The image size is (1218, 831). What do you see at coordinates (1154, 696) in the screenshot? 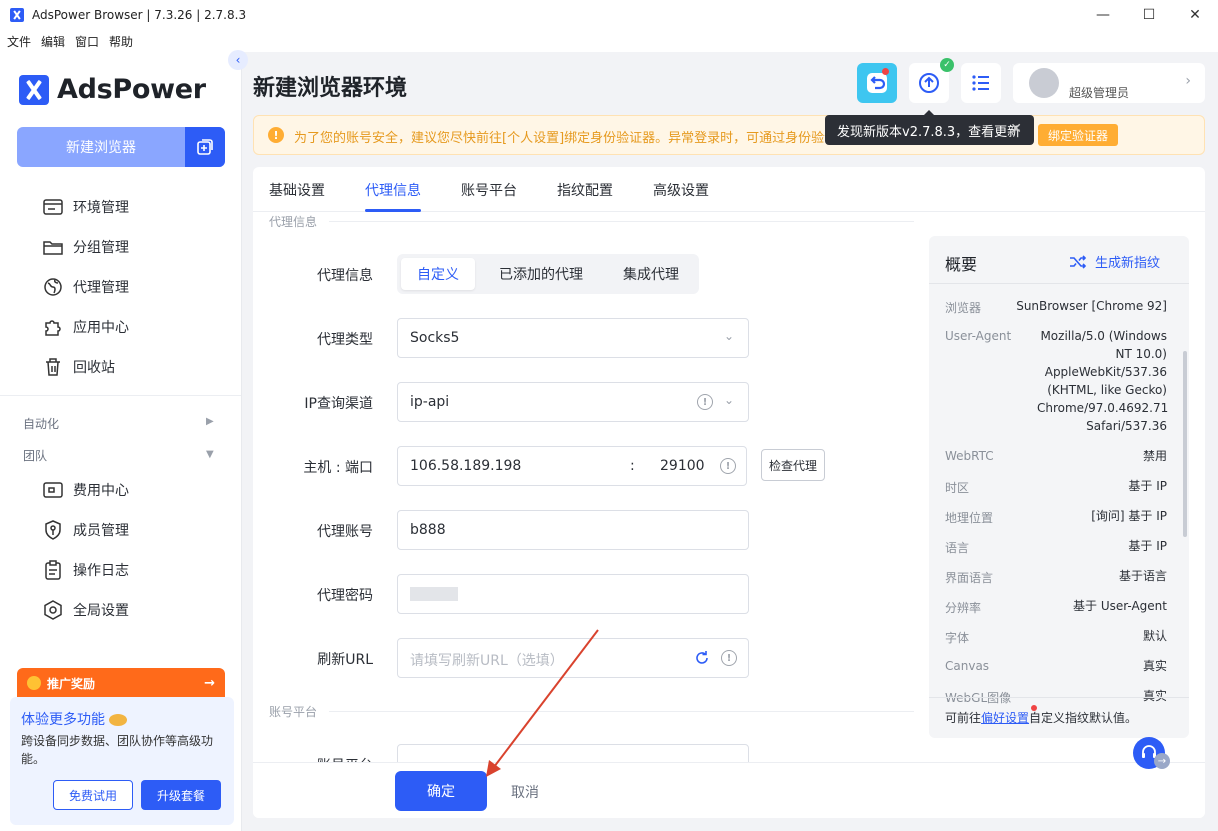
I see `summary-value: 真实` at bounding box center [1154, 696].